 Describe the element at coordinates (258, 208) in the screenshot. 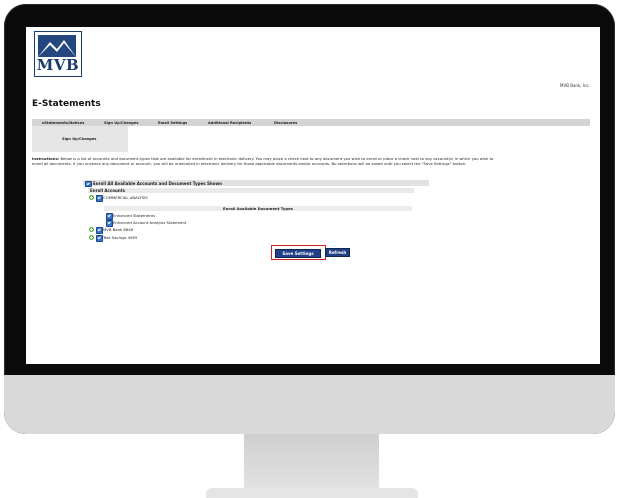

I see `doc-types-header: Enroll Available Document Types` at that location.